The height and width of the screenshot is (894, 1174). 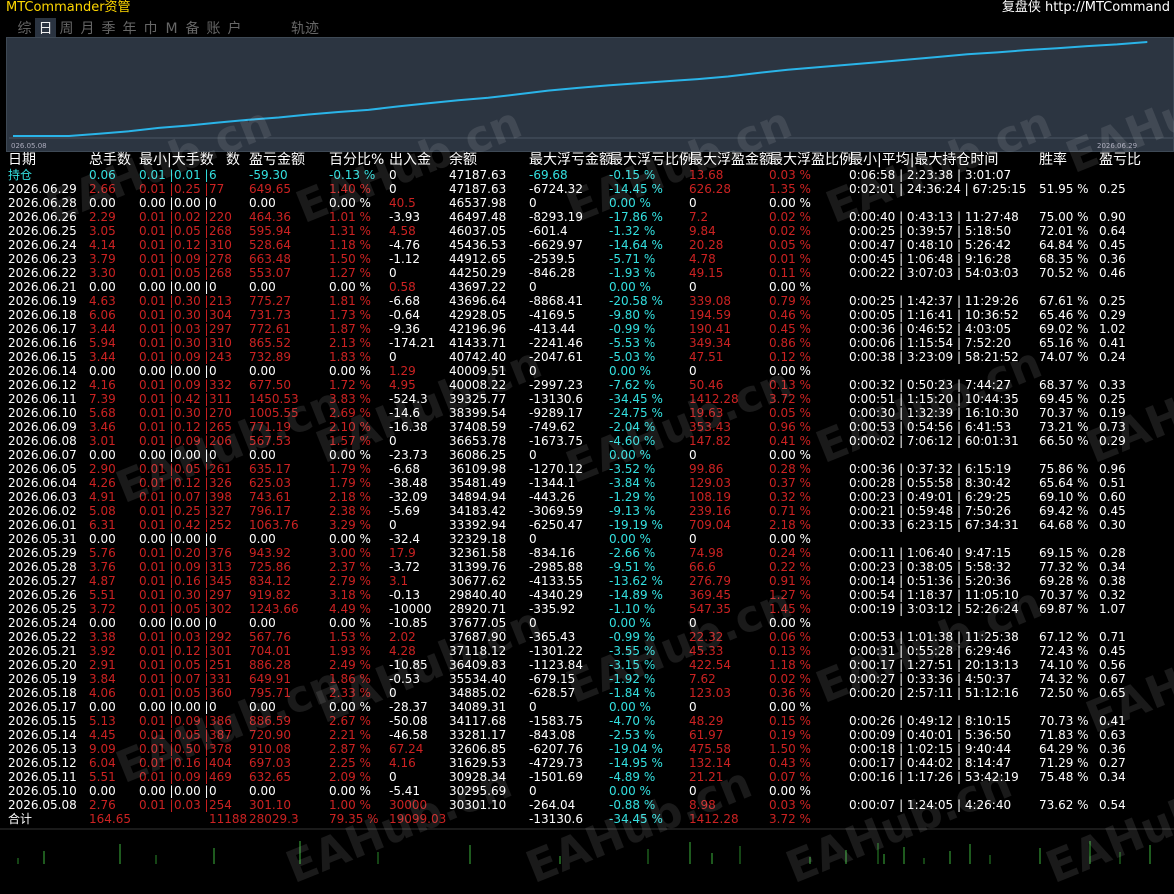 I want to click on cell-hold-time: 0:00:21 | 0:59:48 | 7:50:26, so click(x=930, y=511).